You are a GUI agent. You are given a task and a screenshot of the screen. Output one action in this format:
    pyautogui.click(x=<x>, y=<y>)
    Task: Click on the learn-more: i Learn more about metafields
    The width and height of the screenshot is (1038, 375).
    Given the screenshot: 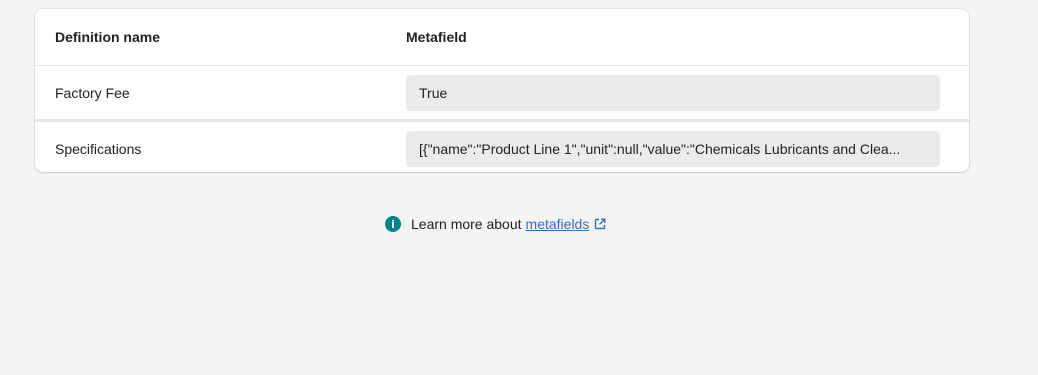 What is the action you would take?
    pyautogui.click(x=495, y=224)
    